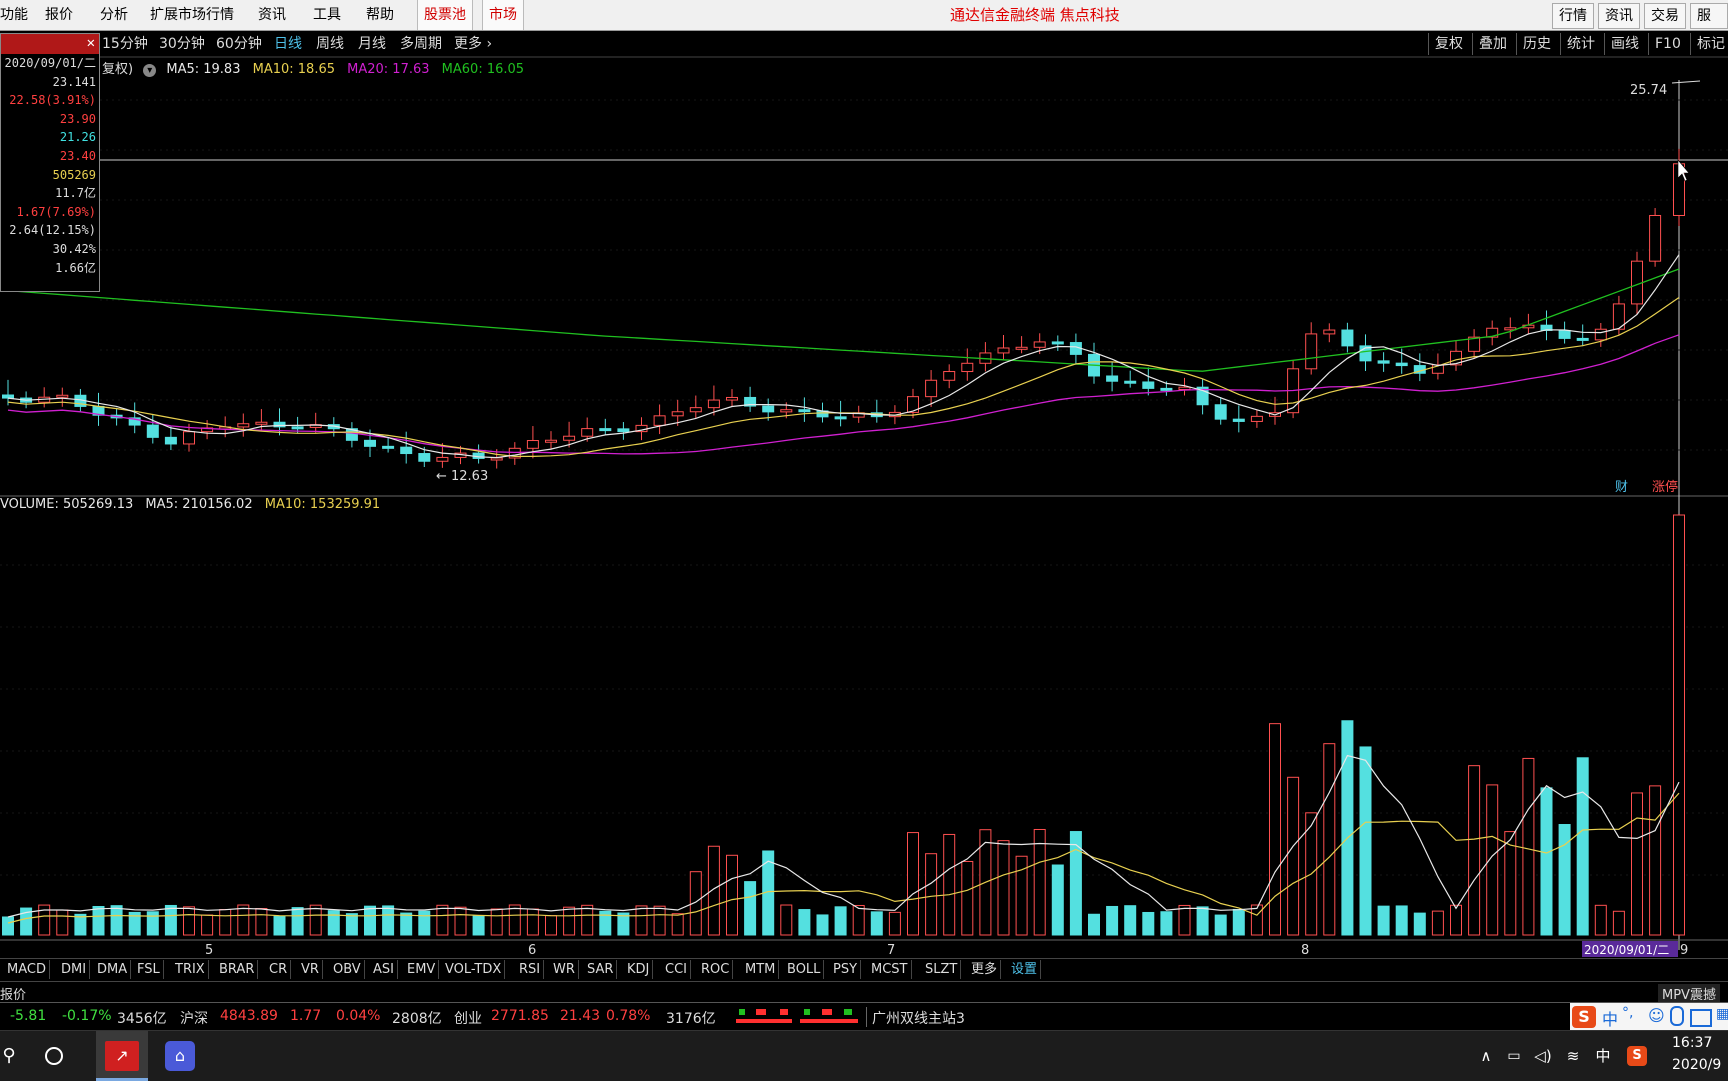 This screenshot has width=1728, height=1081. What do you see at coordinates (1584, 1017) in the screenshot?
I see `sogou-icon: S` at bounding box center [1584, 1017].